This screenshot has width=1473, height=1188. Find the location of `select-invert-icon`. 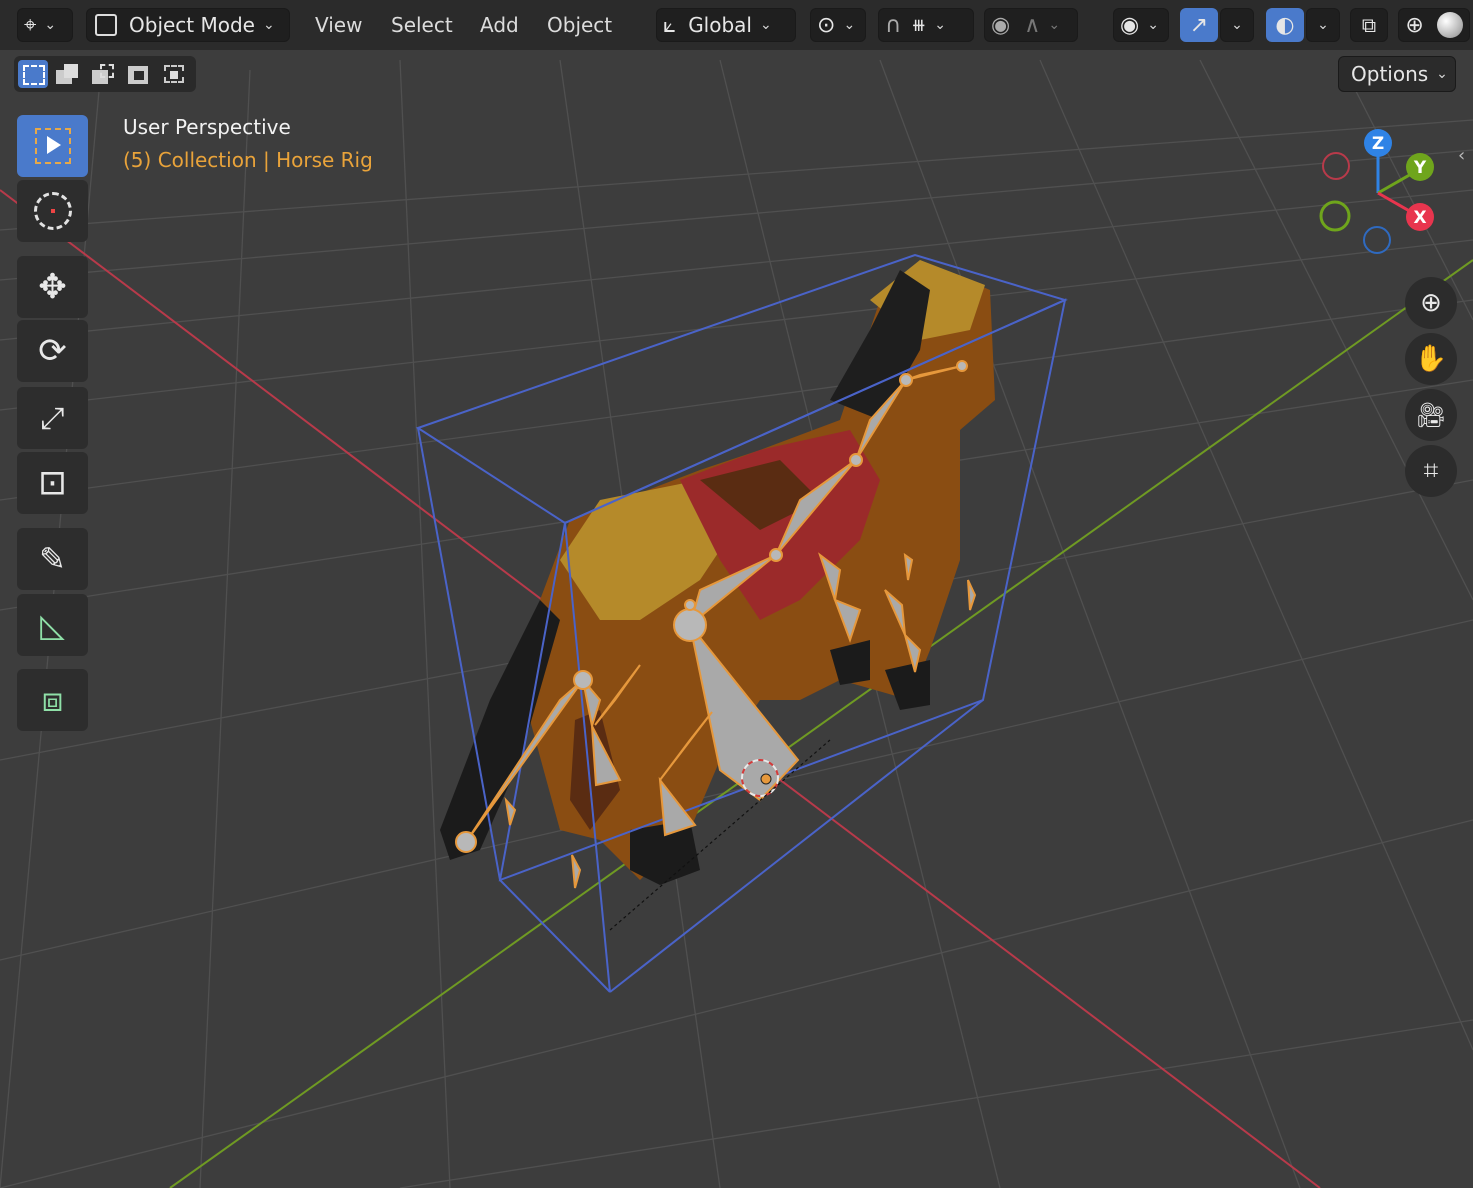

select-invert-icon is located at coordinates (139, 74).